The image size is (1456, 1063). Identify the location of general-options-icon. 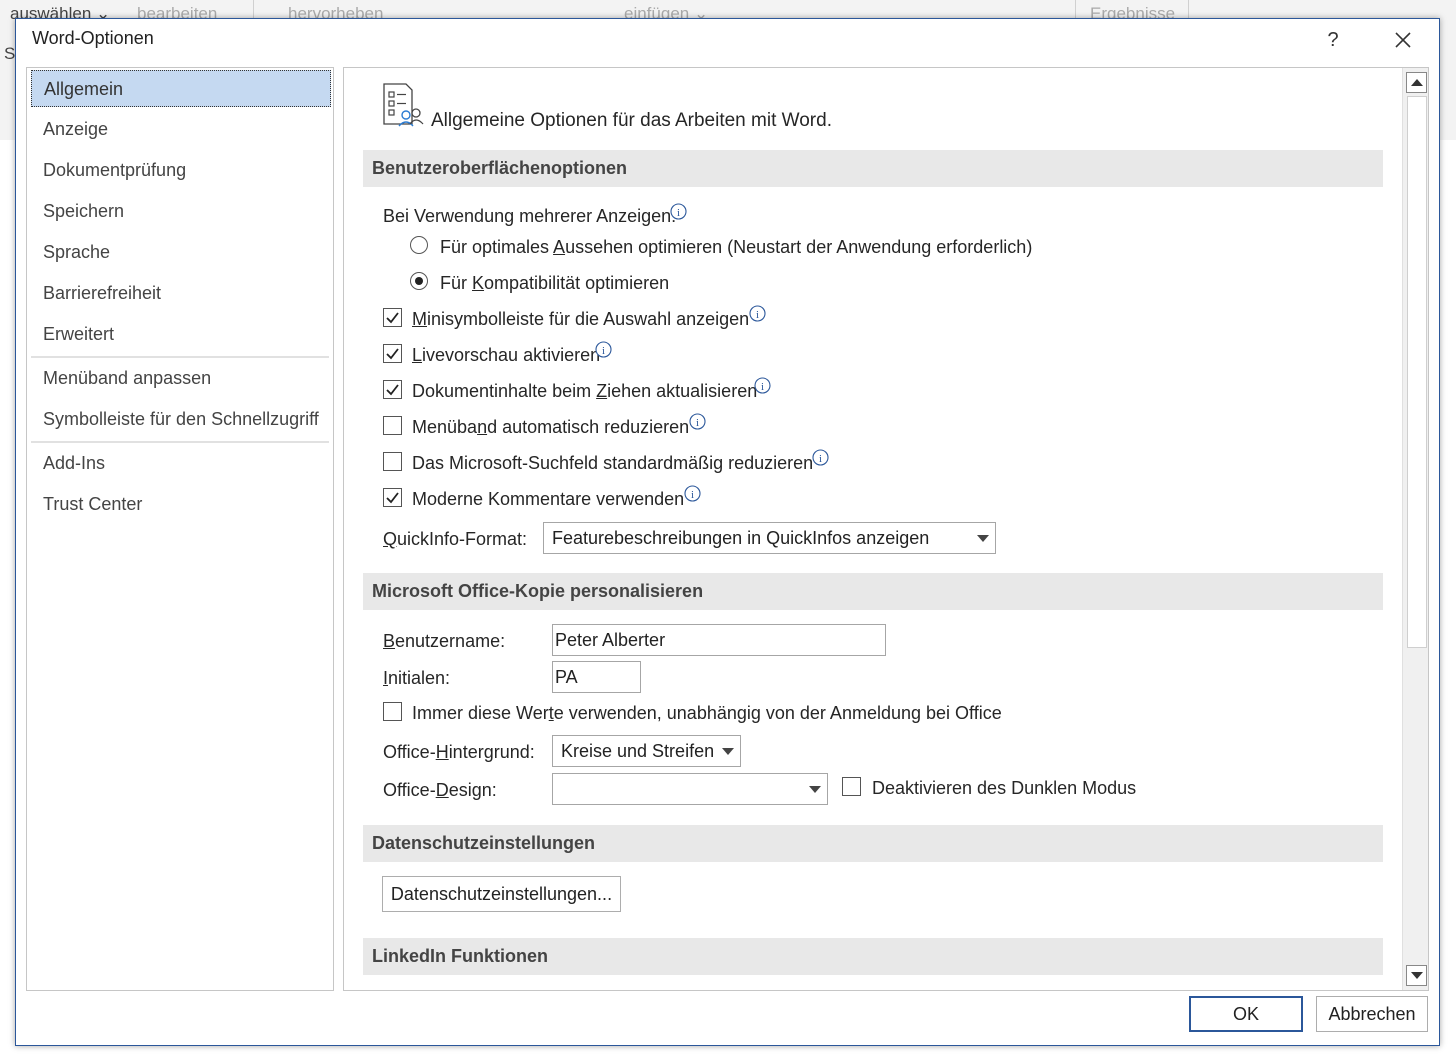
(403, 105).